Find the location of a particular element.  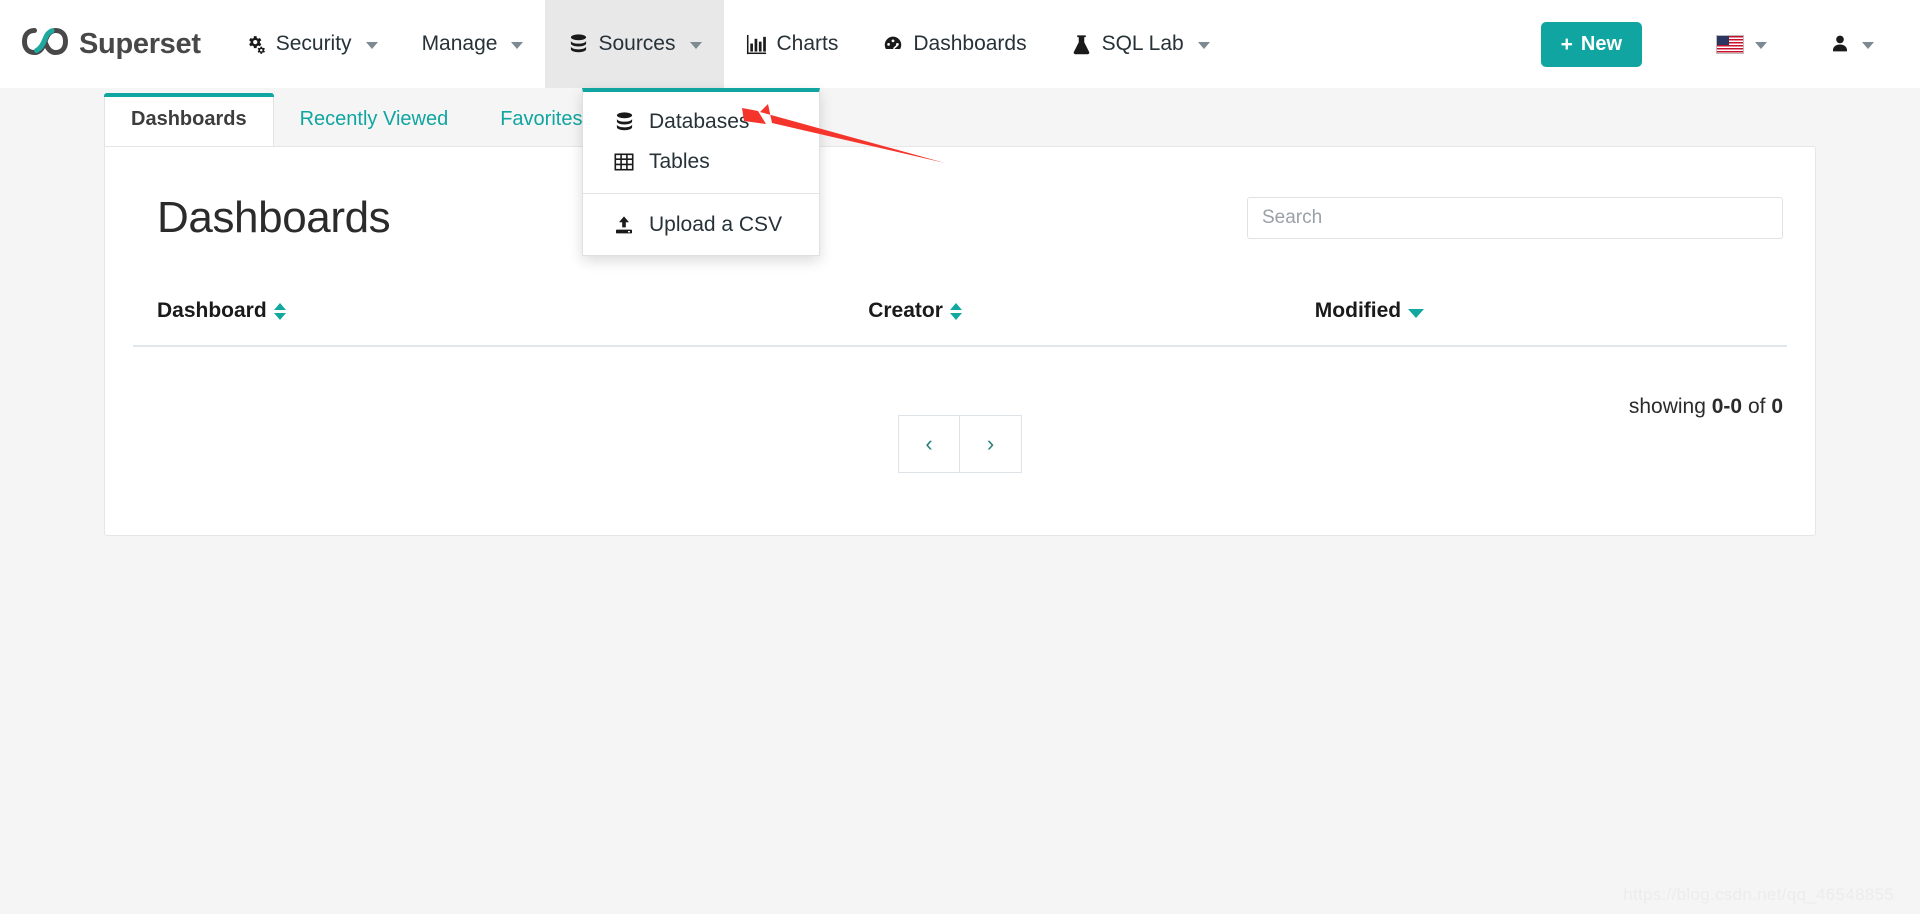

nav-item-sql-lab: SQL Lab is located at coordinates (1140, 44).